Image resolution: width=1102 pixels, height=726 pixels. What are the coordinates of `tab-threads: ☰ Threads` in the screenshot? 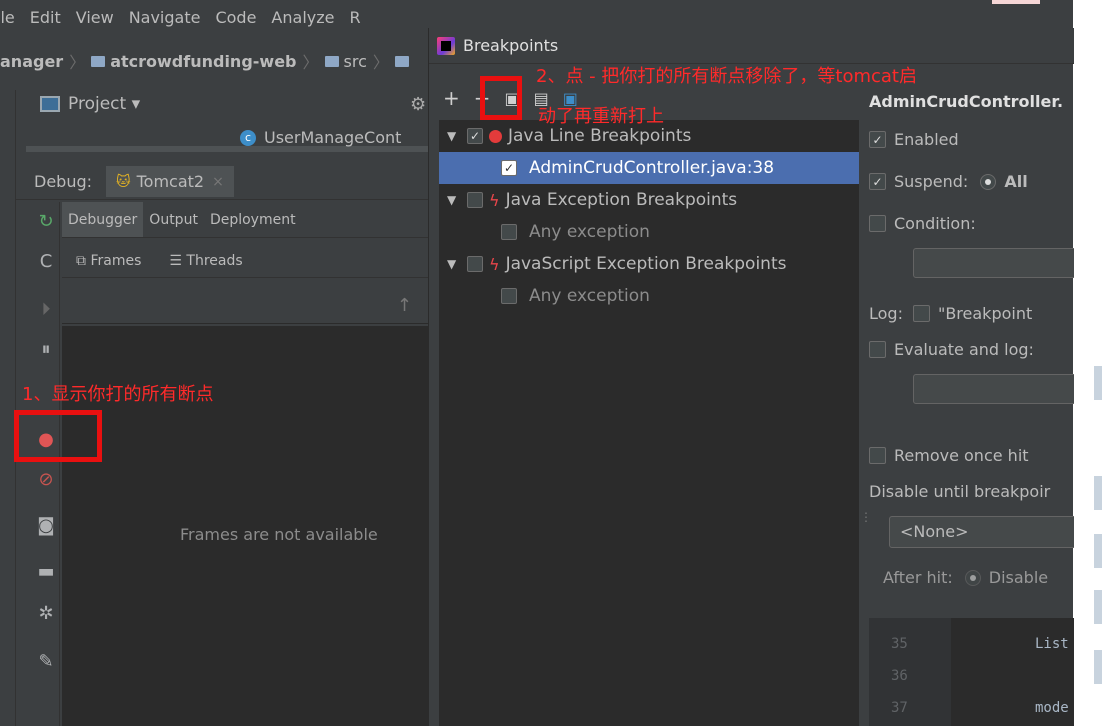 It's located at (212, 261).